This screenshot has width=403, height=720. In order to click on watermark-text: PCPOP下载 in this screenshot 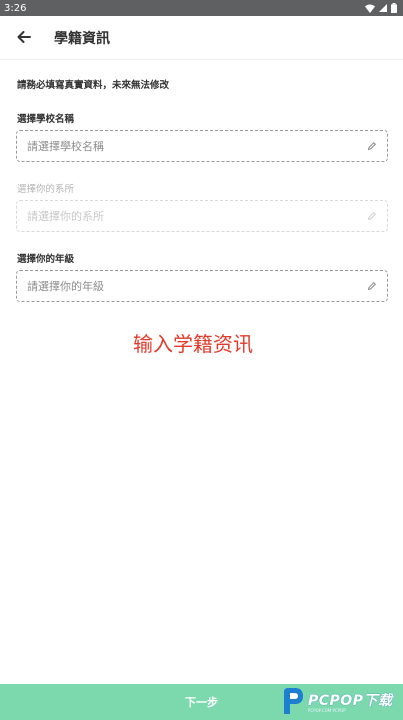, I will do `click(350, 700)`.